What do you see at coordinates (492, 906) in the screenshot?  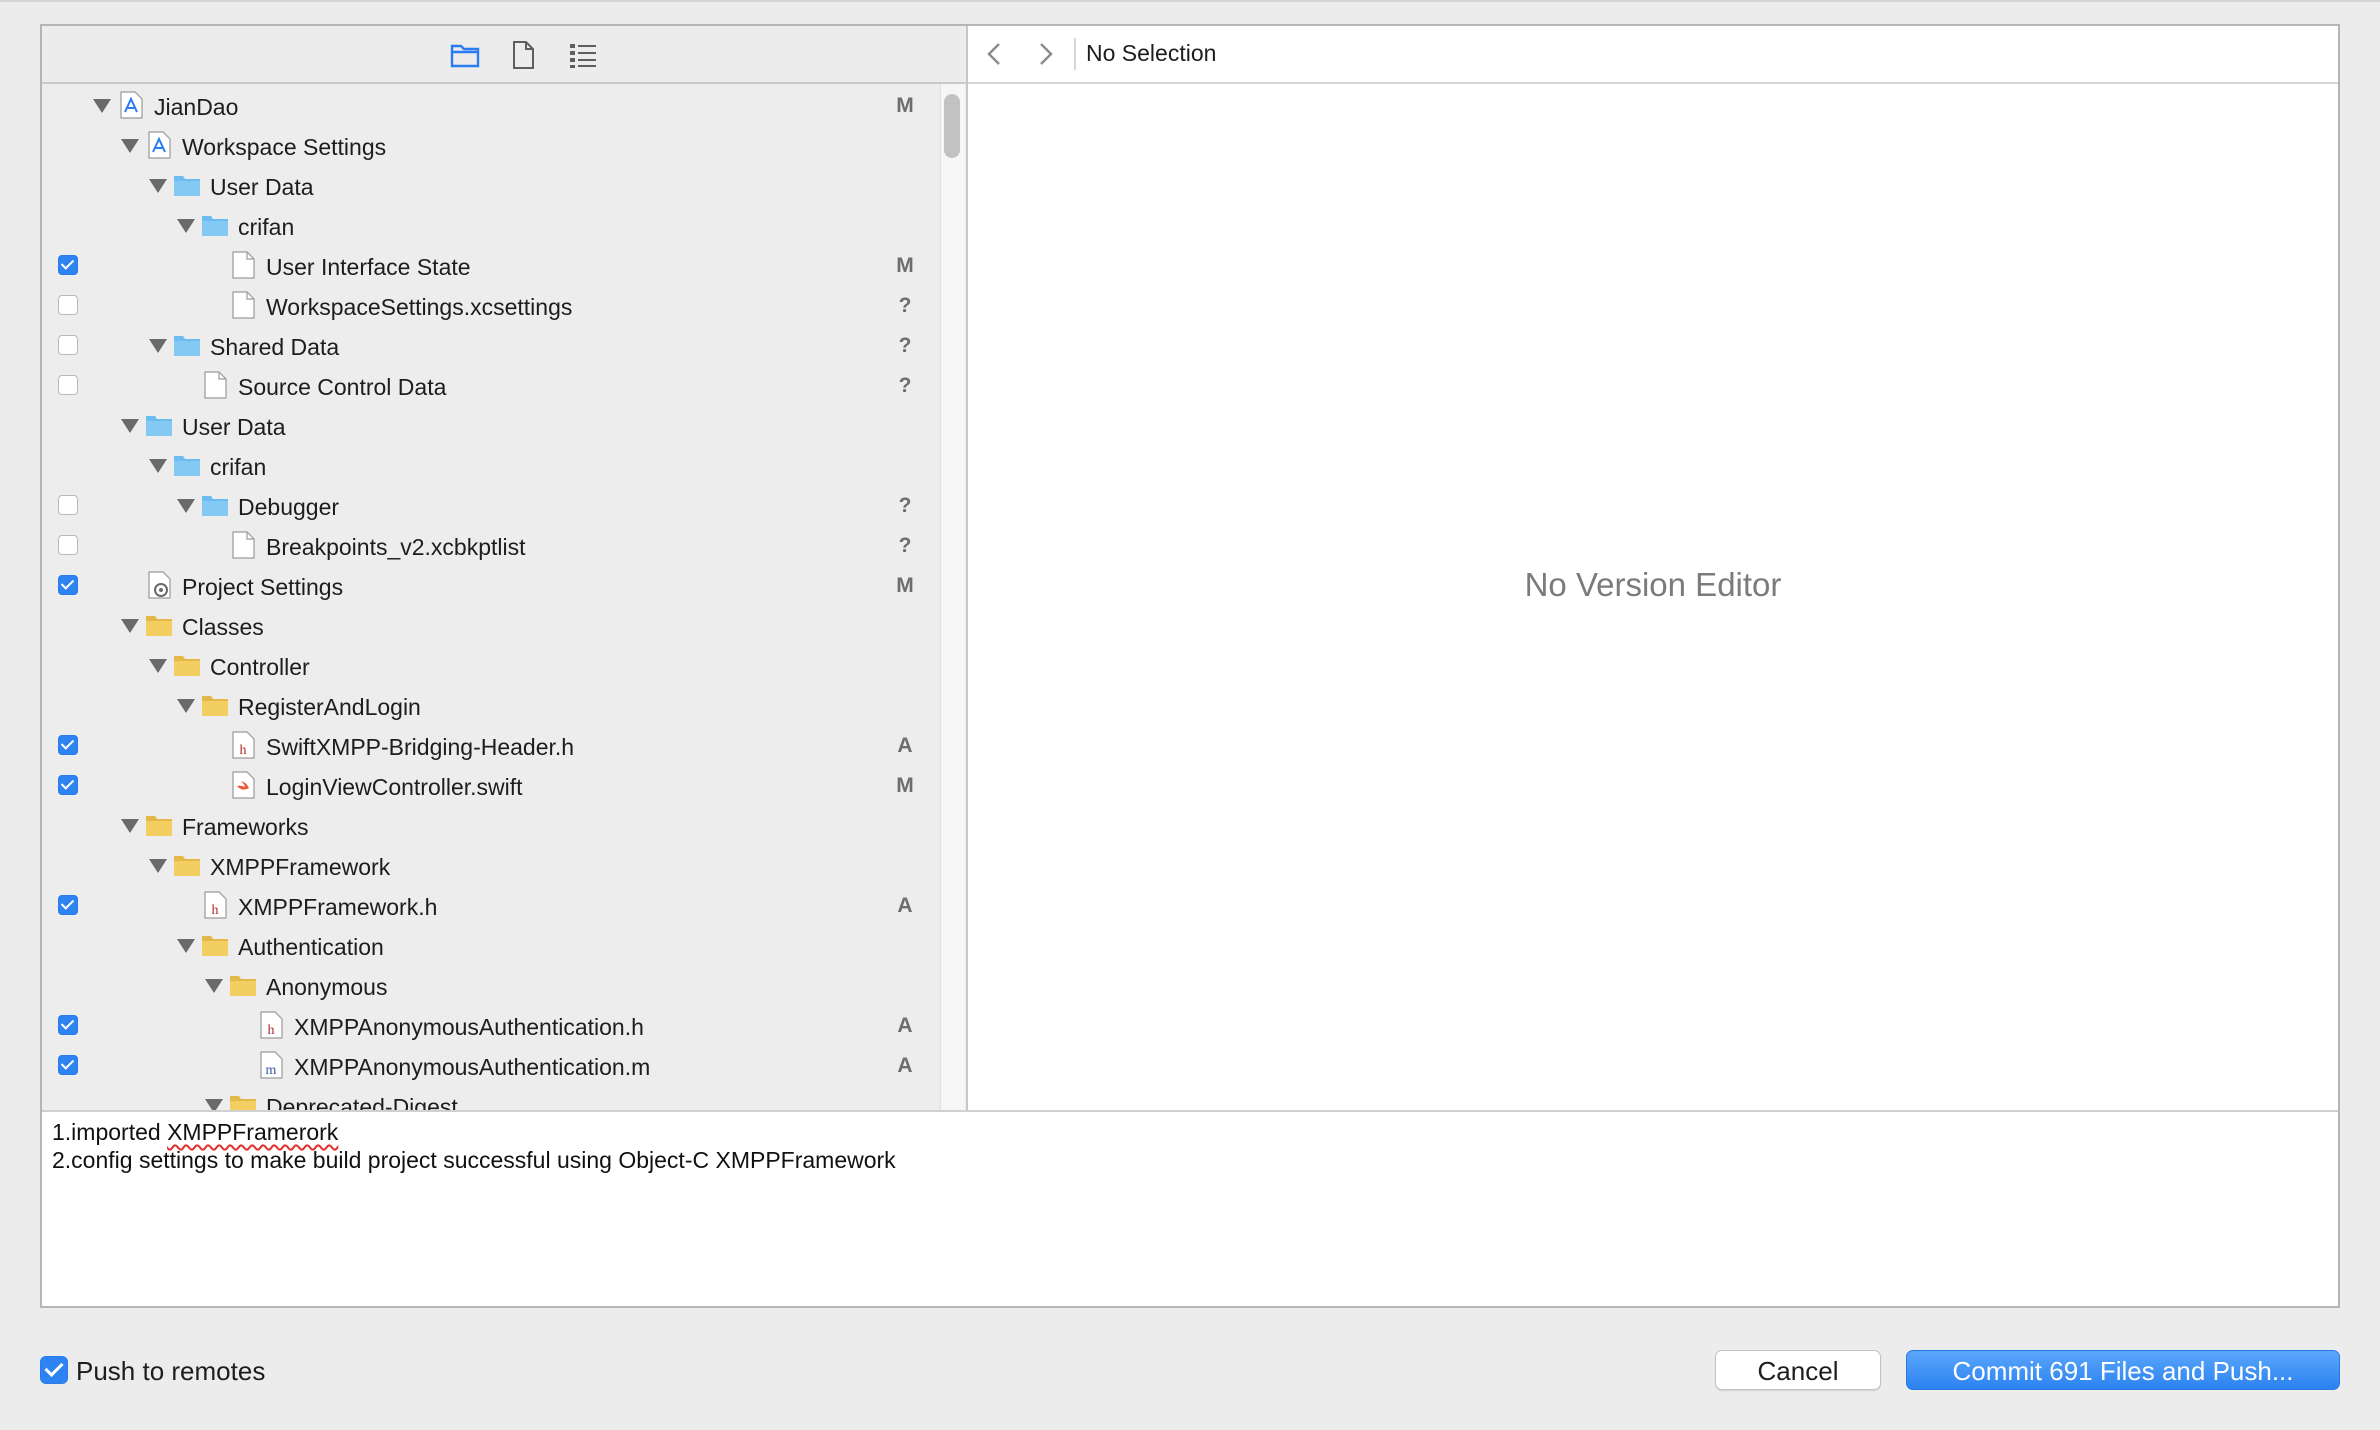 I see `tree-row: h XMPPFramework.h A` at bounding box center [492, 906].